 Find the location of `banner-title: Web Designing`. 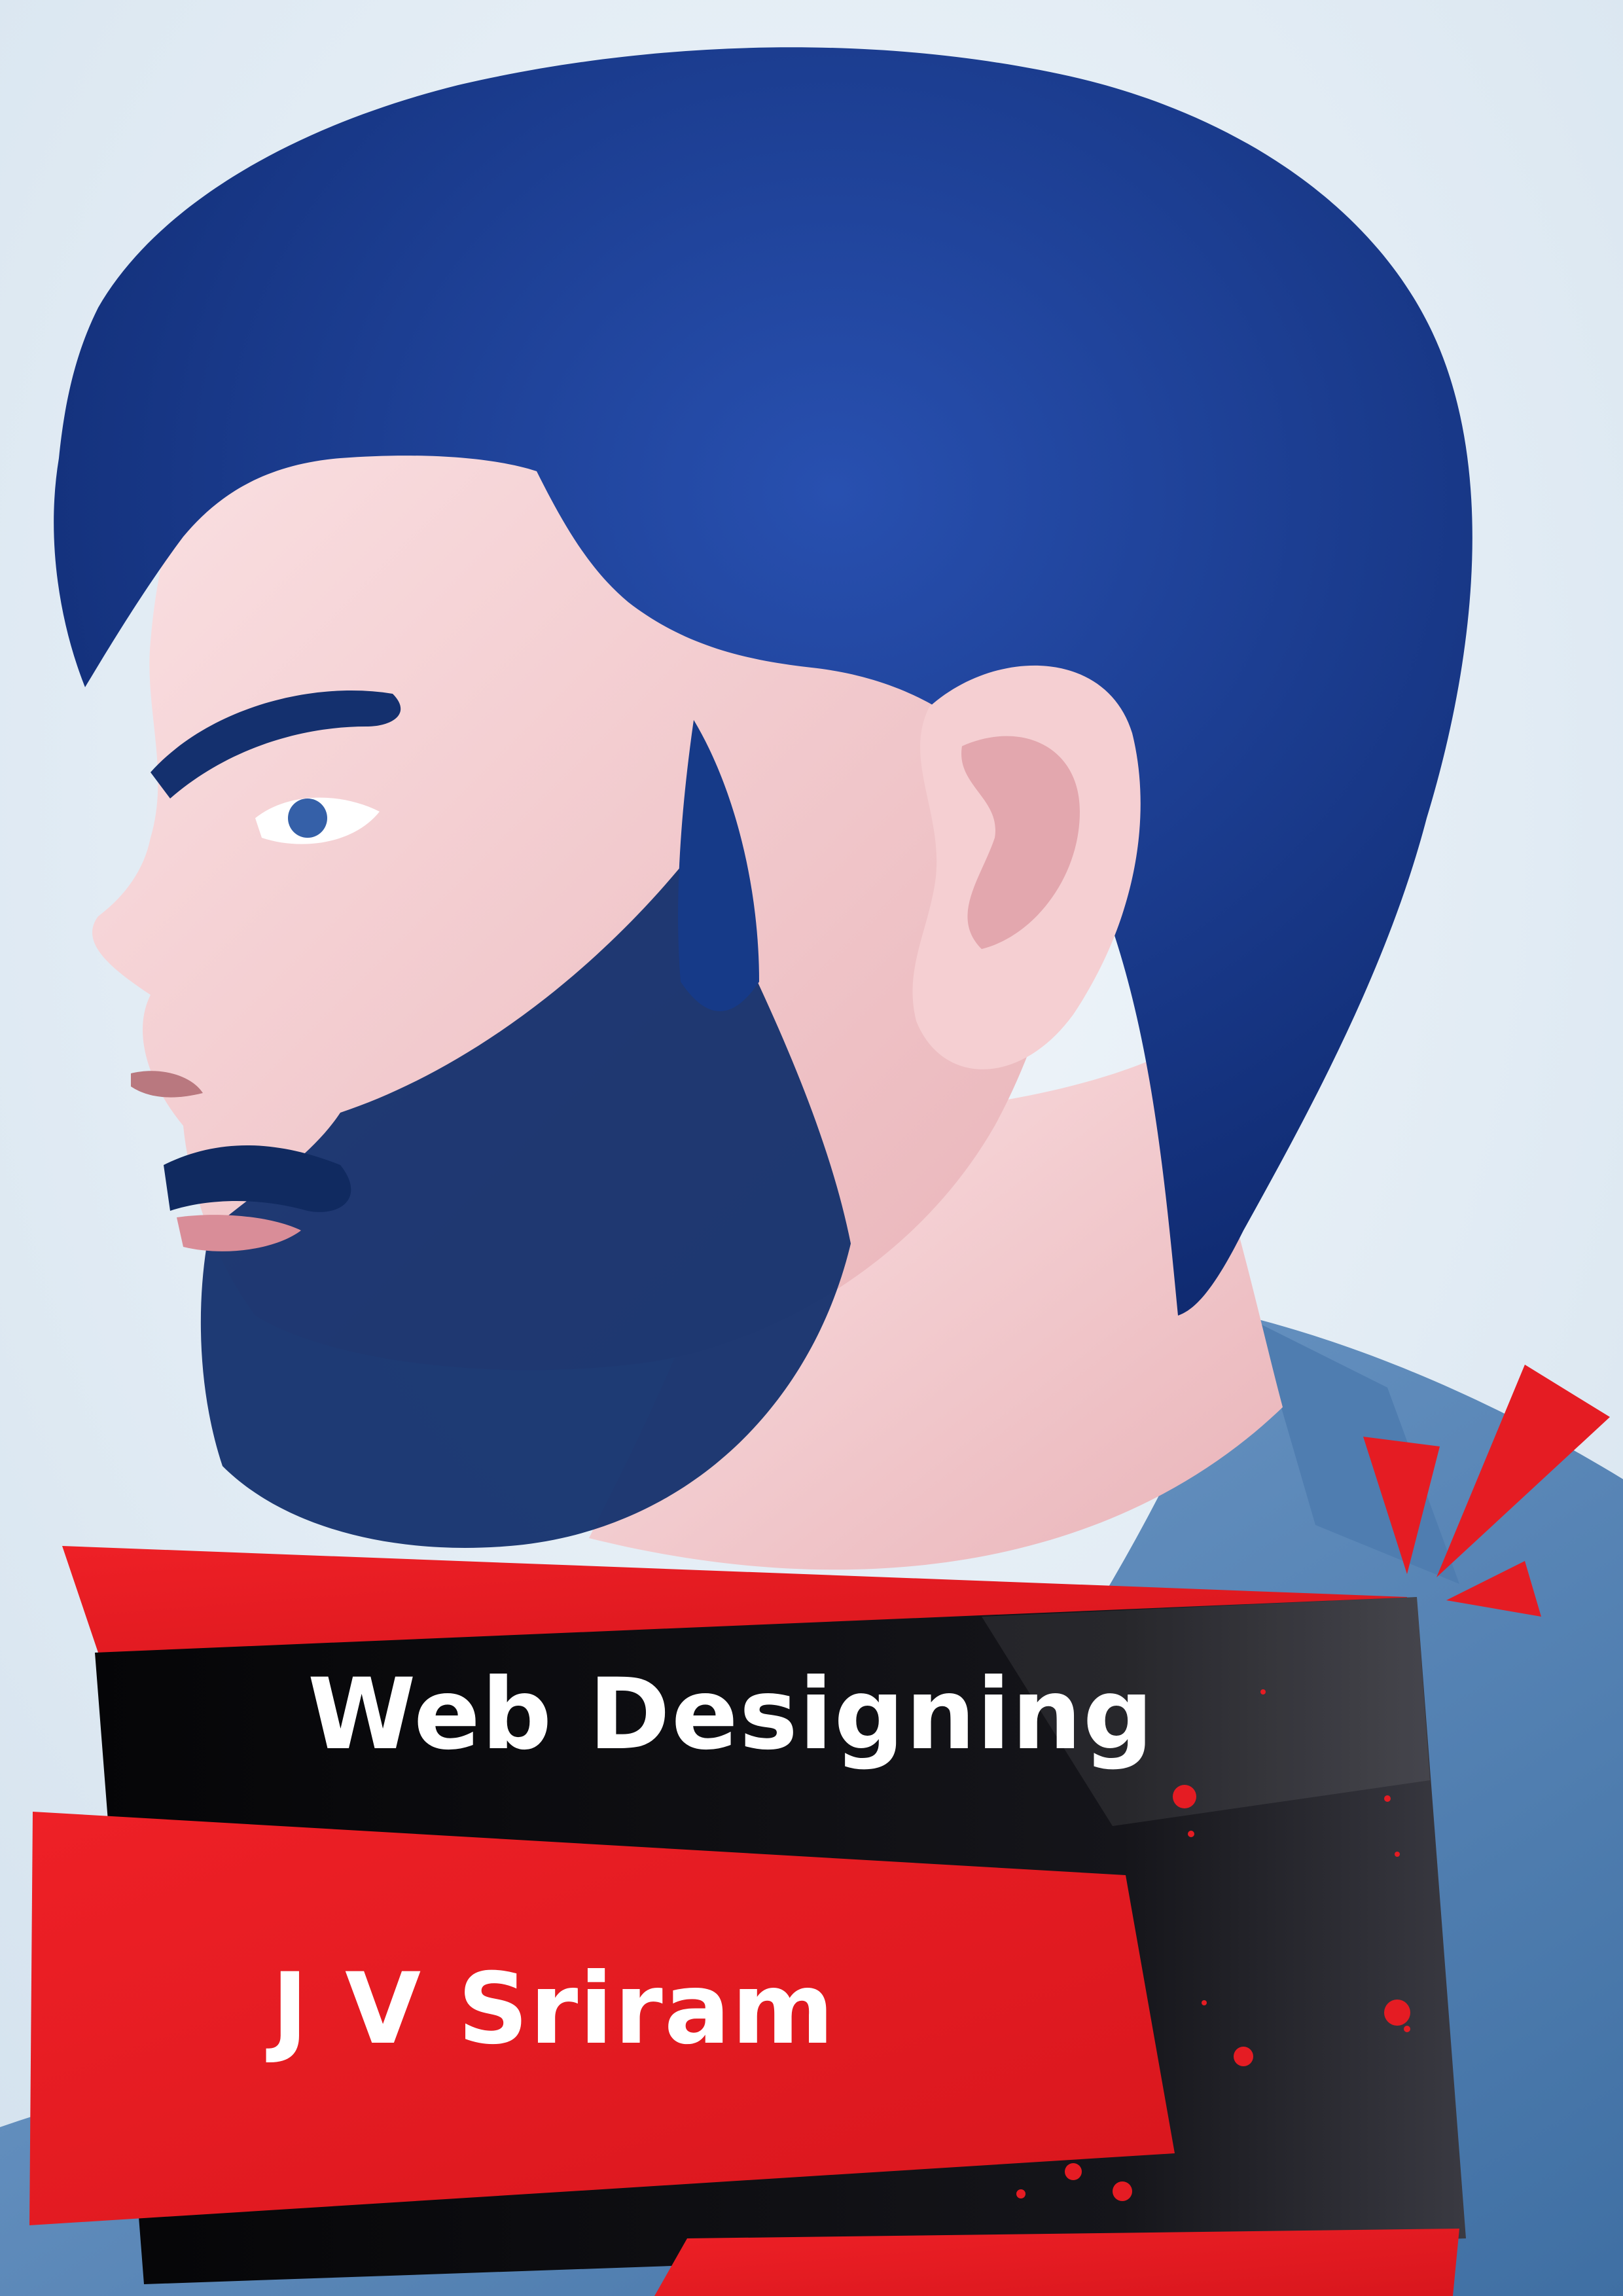

banner-title: Web Designing is located at coordinates (732, 1715).